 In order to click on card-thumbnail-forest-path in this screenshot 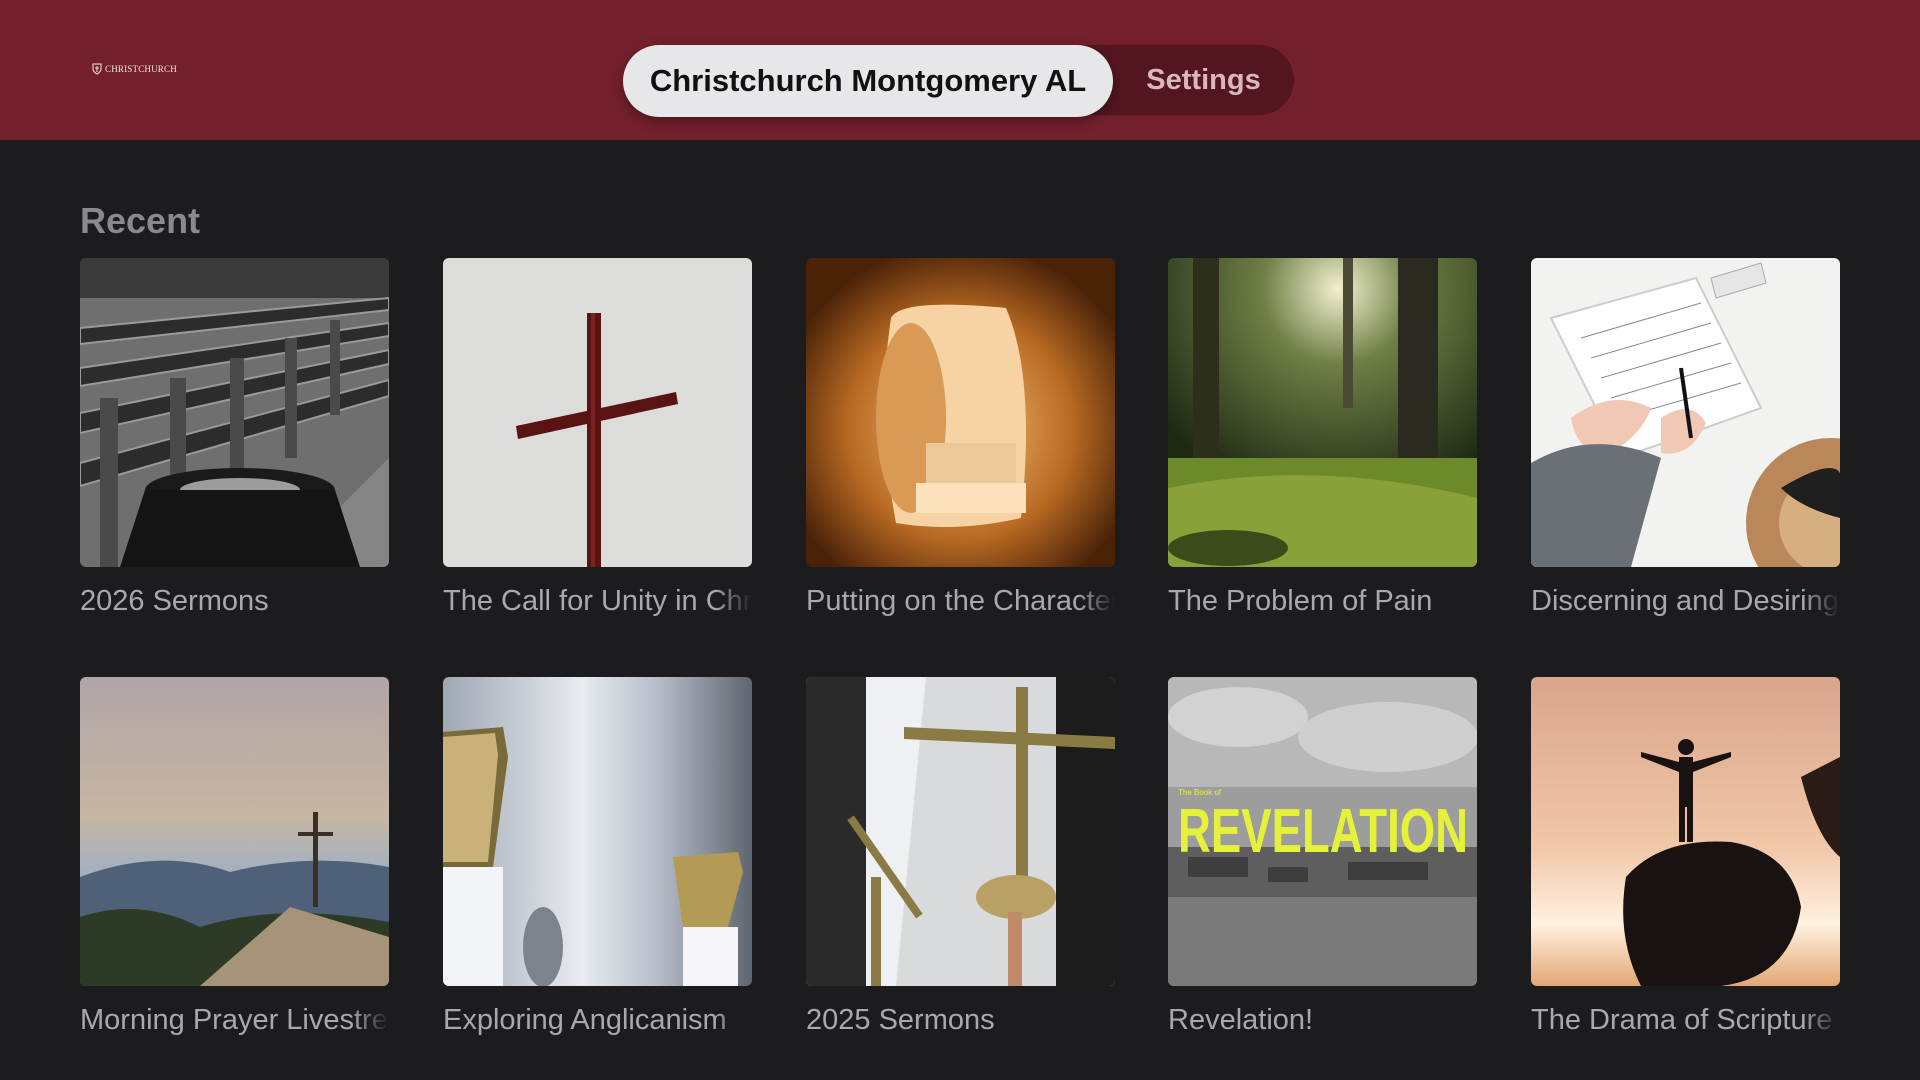, I will do `click(1322, 412)`.